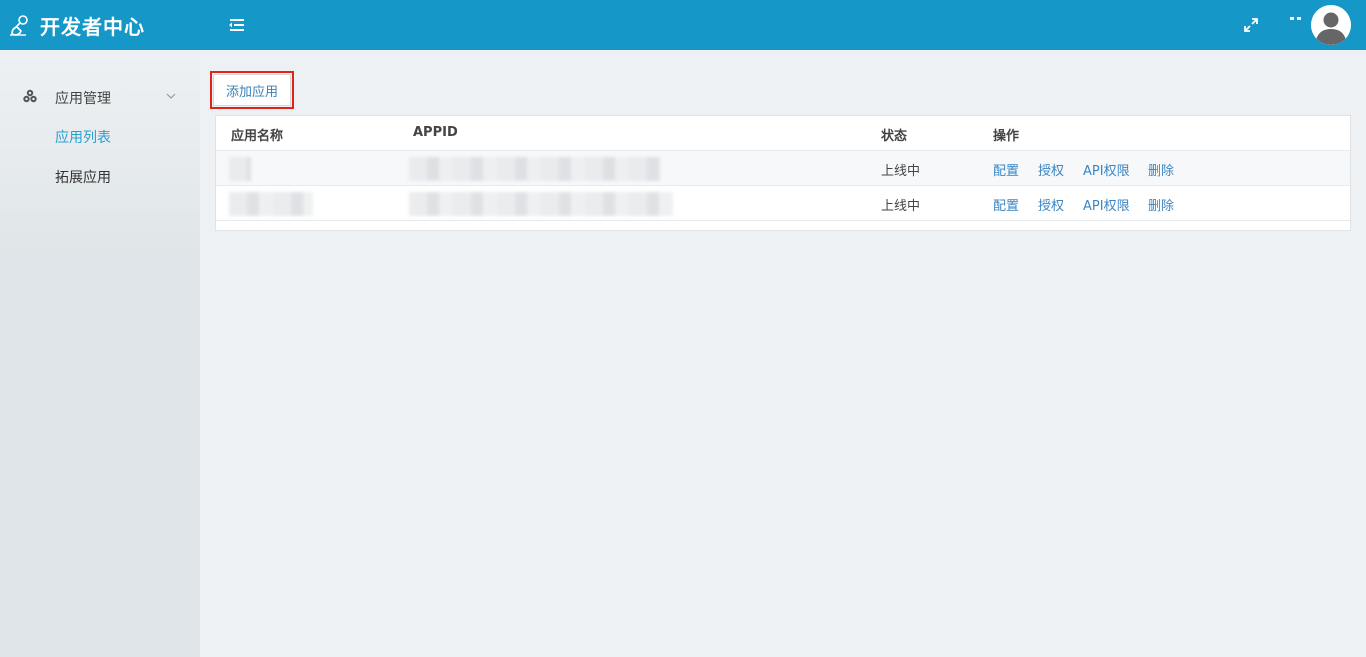 Image resolution: width=1366 pixels, height=657 pixels. I want to click on sidebar-group-label: 应用管理, so click(83, 99).